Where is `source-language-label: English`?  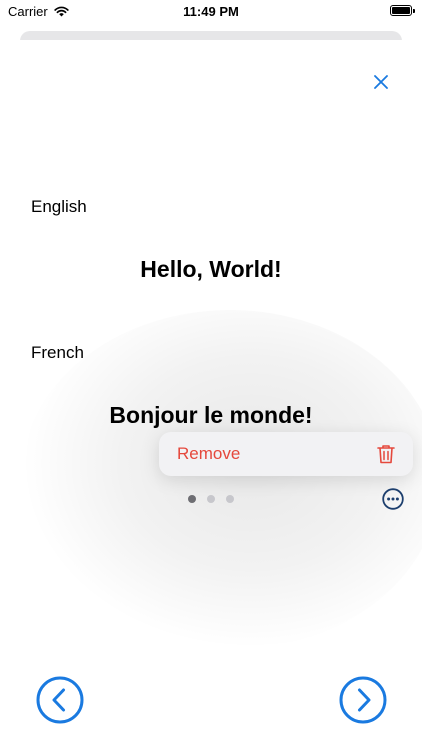 source-language-label: English is located at coordinates (59, 206).